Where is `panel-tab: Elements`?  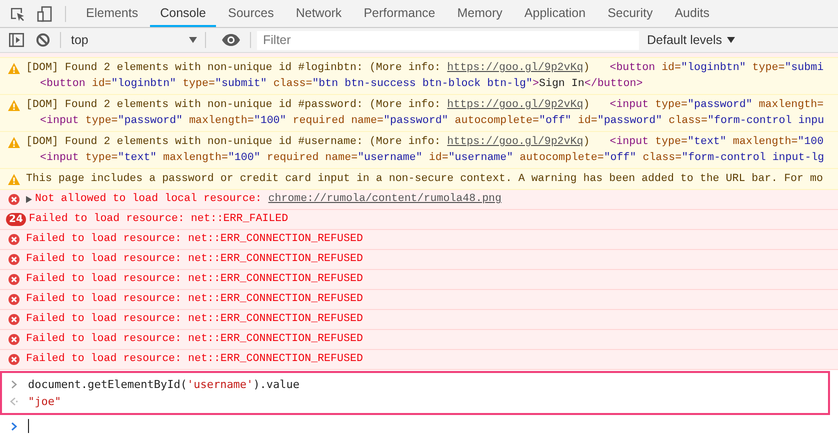
panel-tab: Elements is located at coordinates (112, 13).